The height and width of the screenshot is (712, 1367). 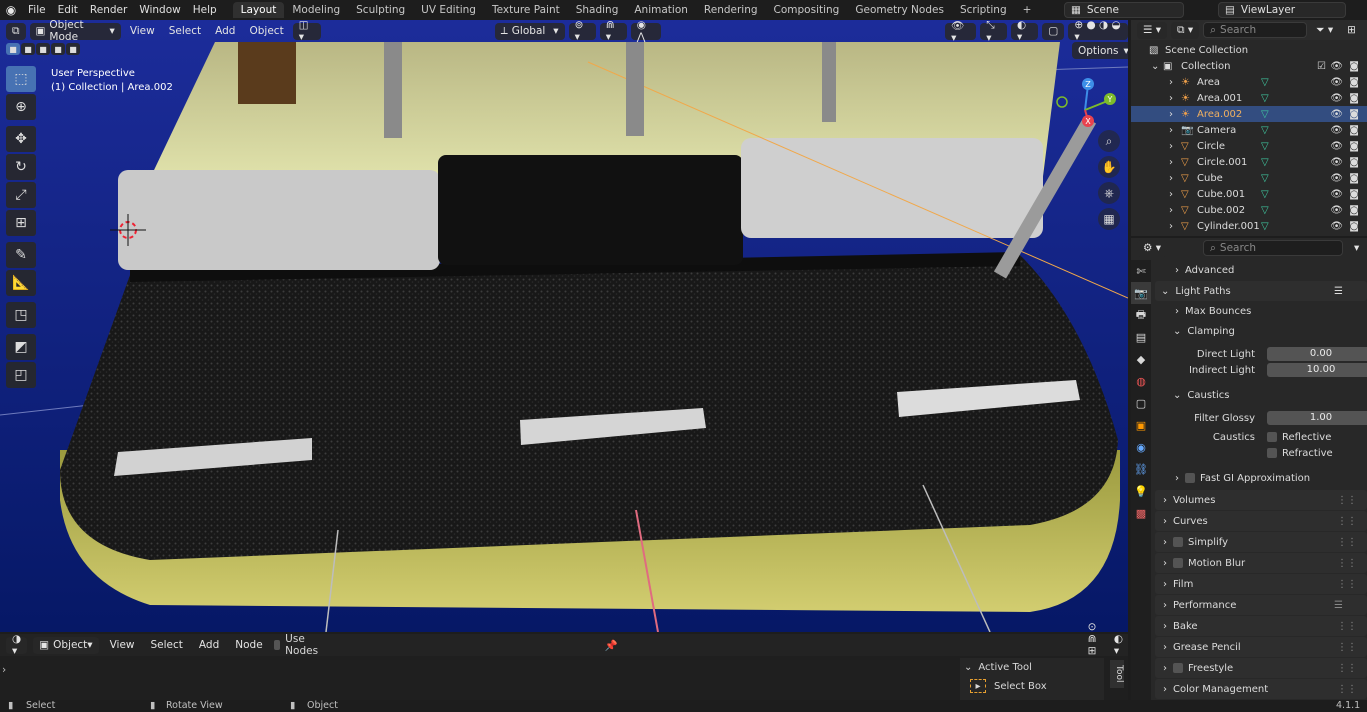 I want to click on tab-compositing: Compositing, so click(x=807, y=10).